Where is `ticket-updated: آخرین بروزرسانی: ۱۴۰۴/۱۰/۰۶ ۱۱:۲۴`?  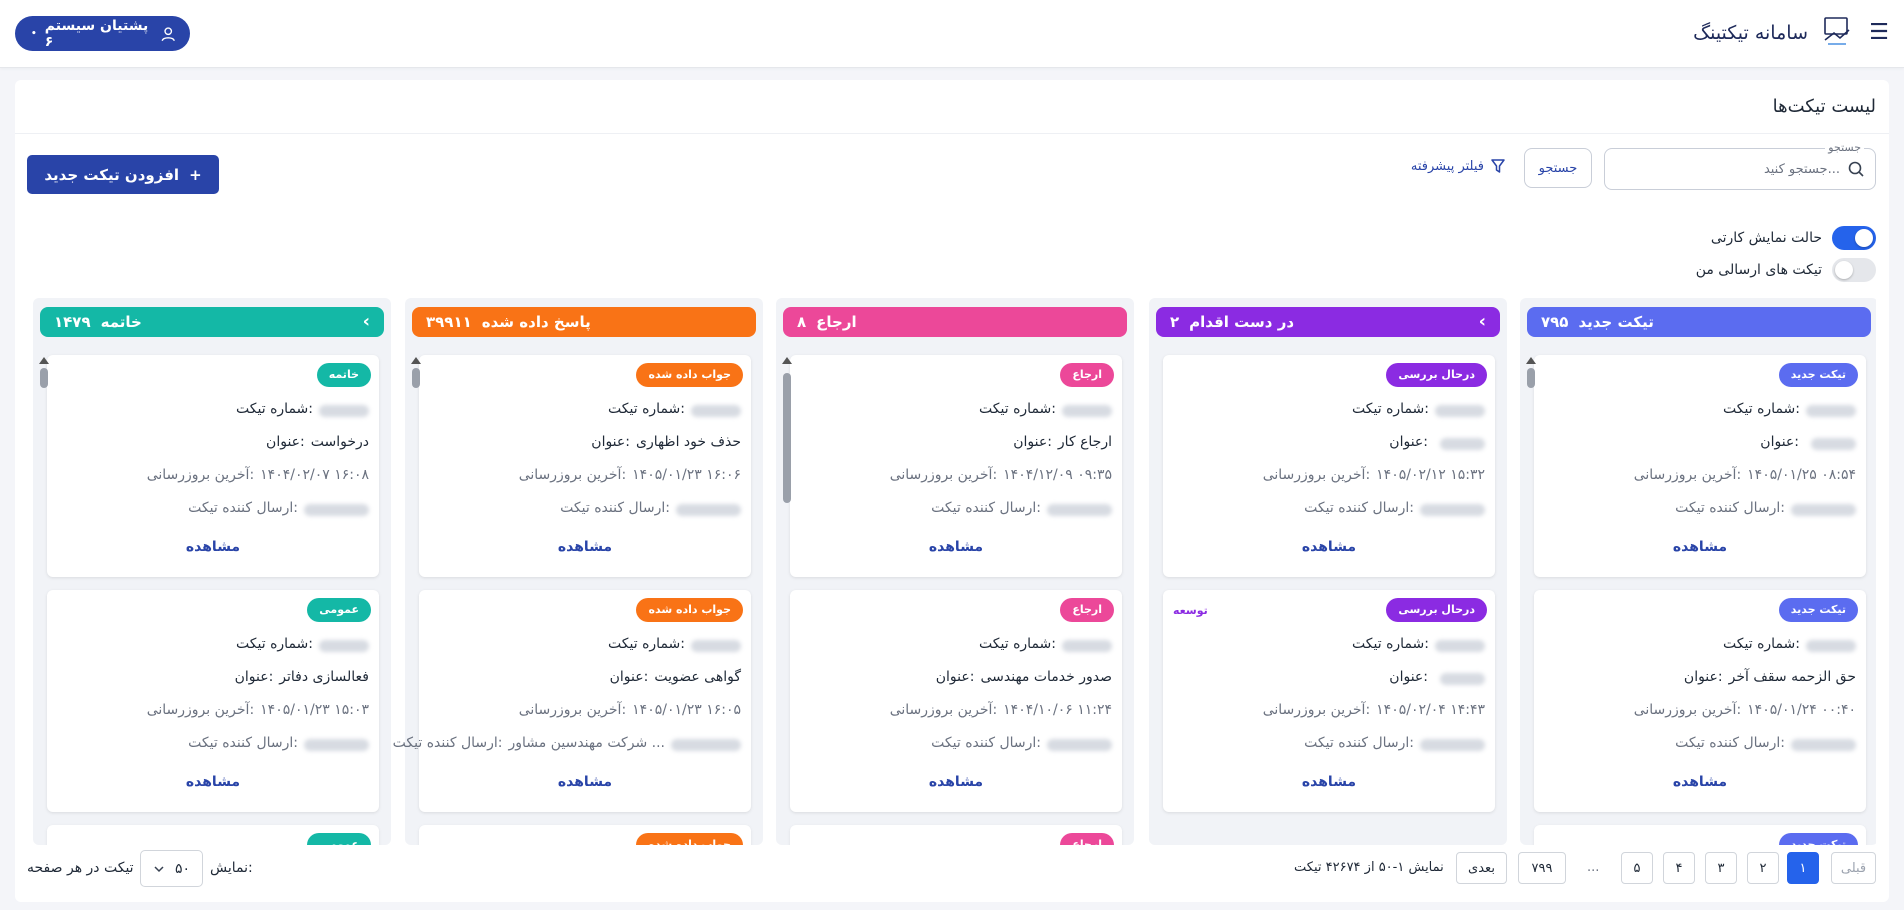
ticket-updated: آخرین بروزرسانی: ۱۴۰۴/۱۰/۰۶ ۱۱:۲۴ is located at coordinates (1001, 710).